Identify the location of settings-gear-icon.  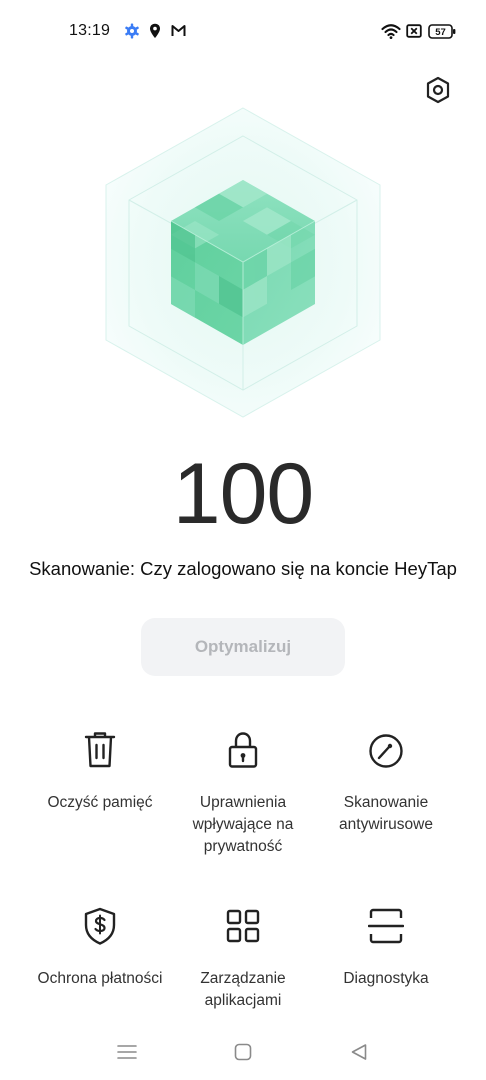
(132, 33).